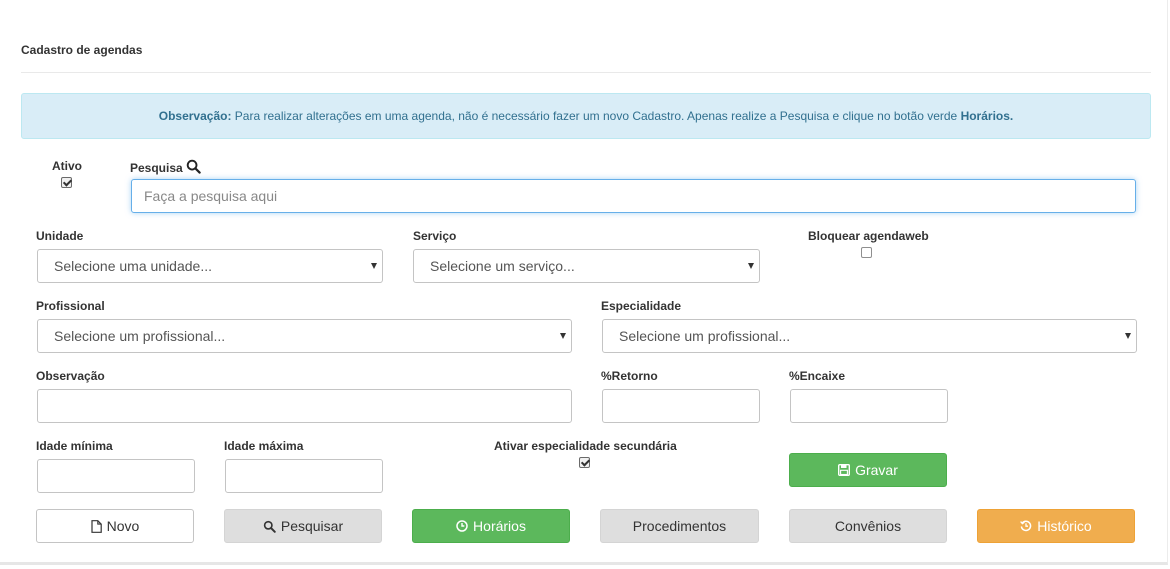  I want to click on file-icon, so click(96, 526).